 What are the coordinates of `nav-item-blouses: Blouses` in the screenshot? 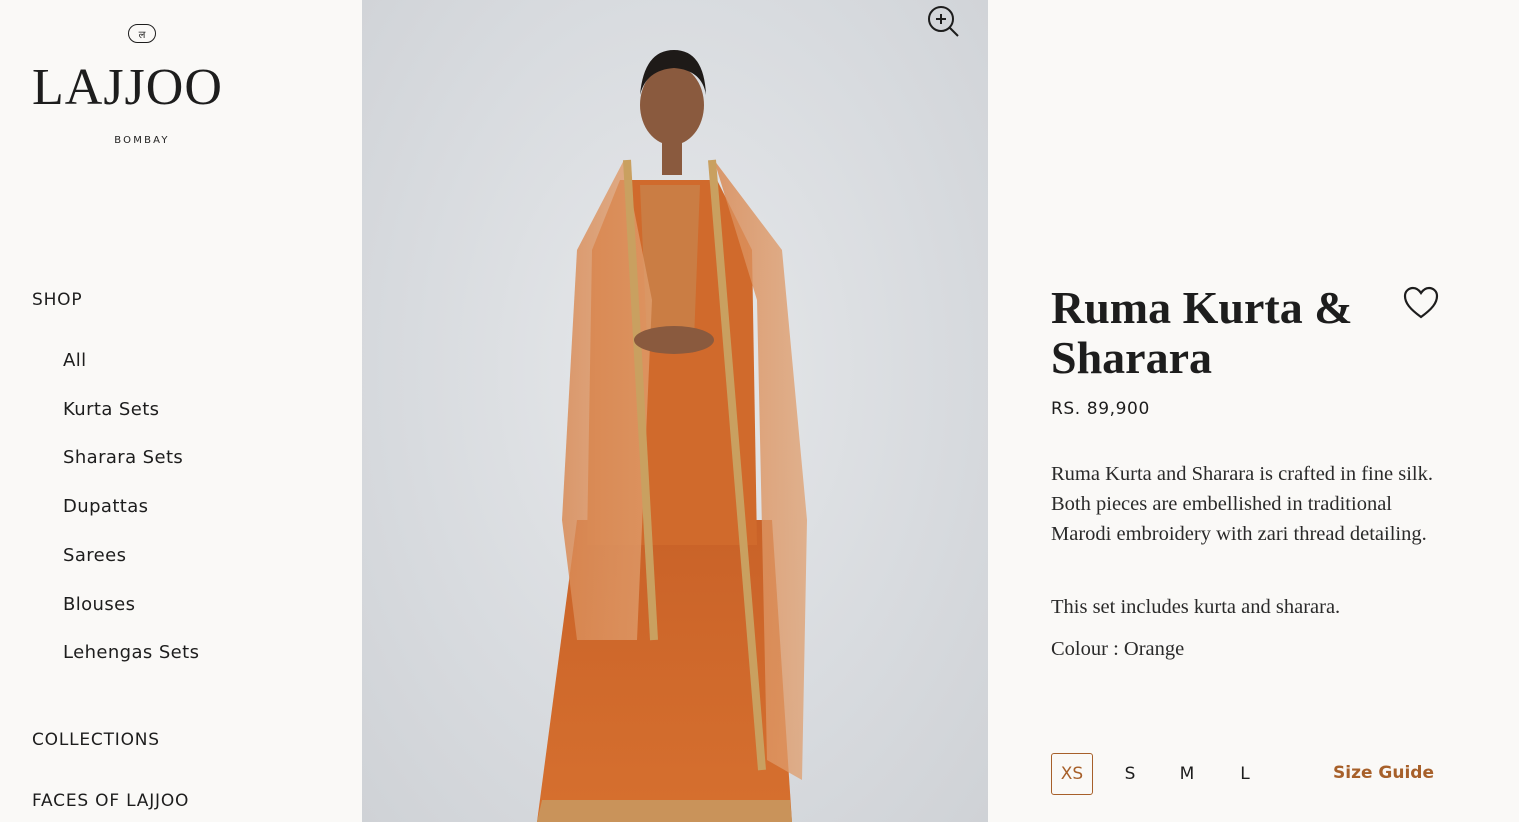 It's located at (99, 604).